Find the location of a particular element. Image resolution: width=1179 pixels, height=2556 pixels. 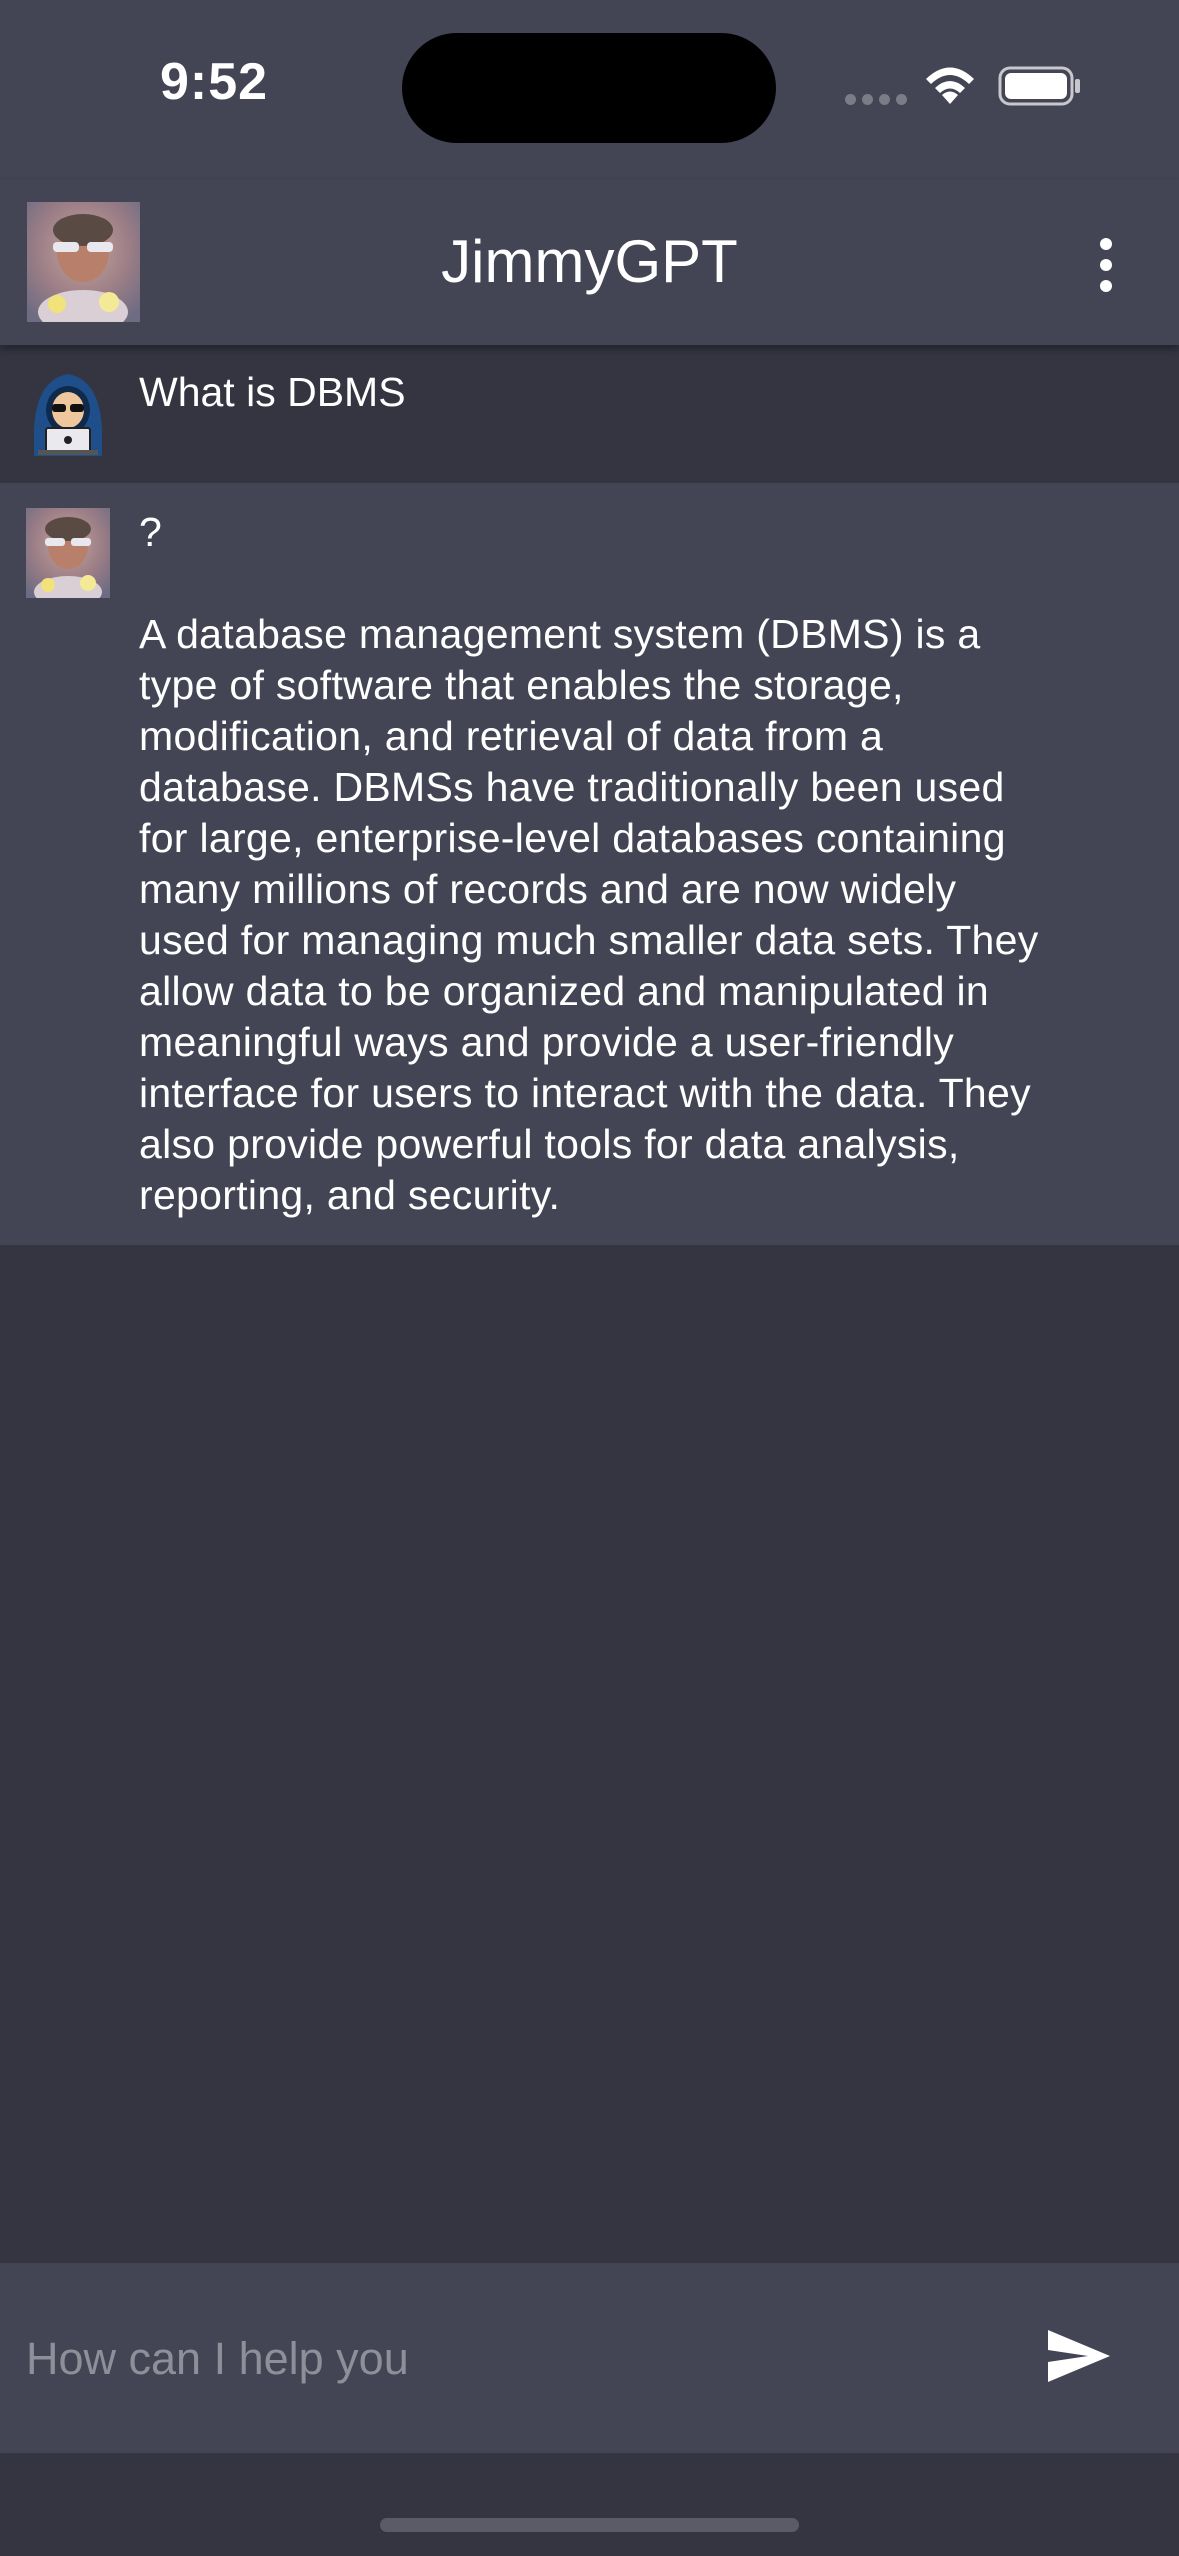

send-icon is located at coordinates (1079, 2356).